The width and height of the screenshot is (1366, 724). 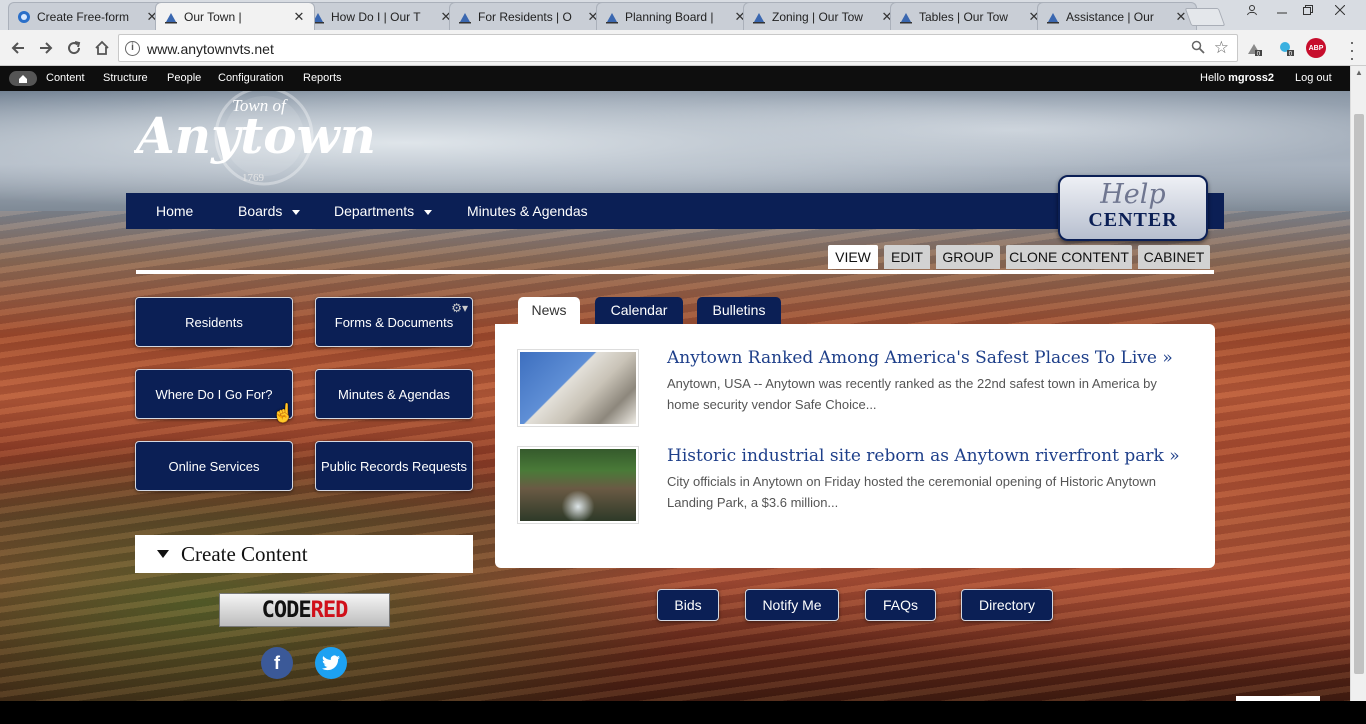 I want to click on site-logo: Town of Anytown 1769, so click(x=268, y=138).